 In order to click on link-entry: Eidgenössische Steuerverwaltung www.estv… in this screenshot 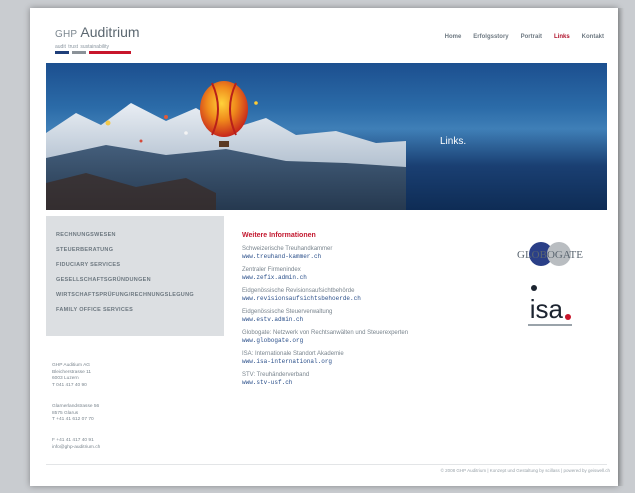, I will do `click(357, 316)`.